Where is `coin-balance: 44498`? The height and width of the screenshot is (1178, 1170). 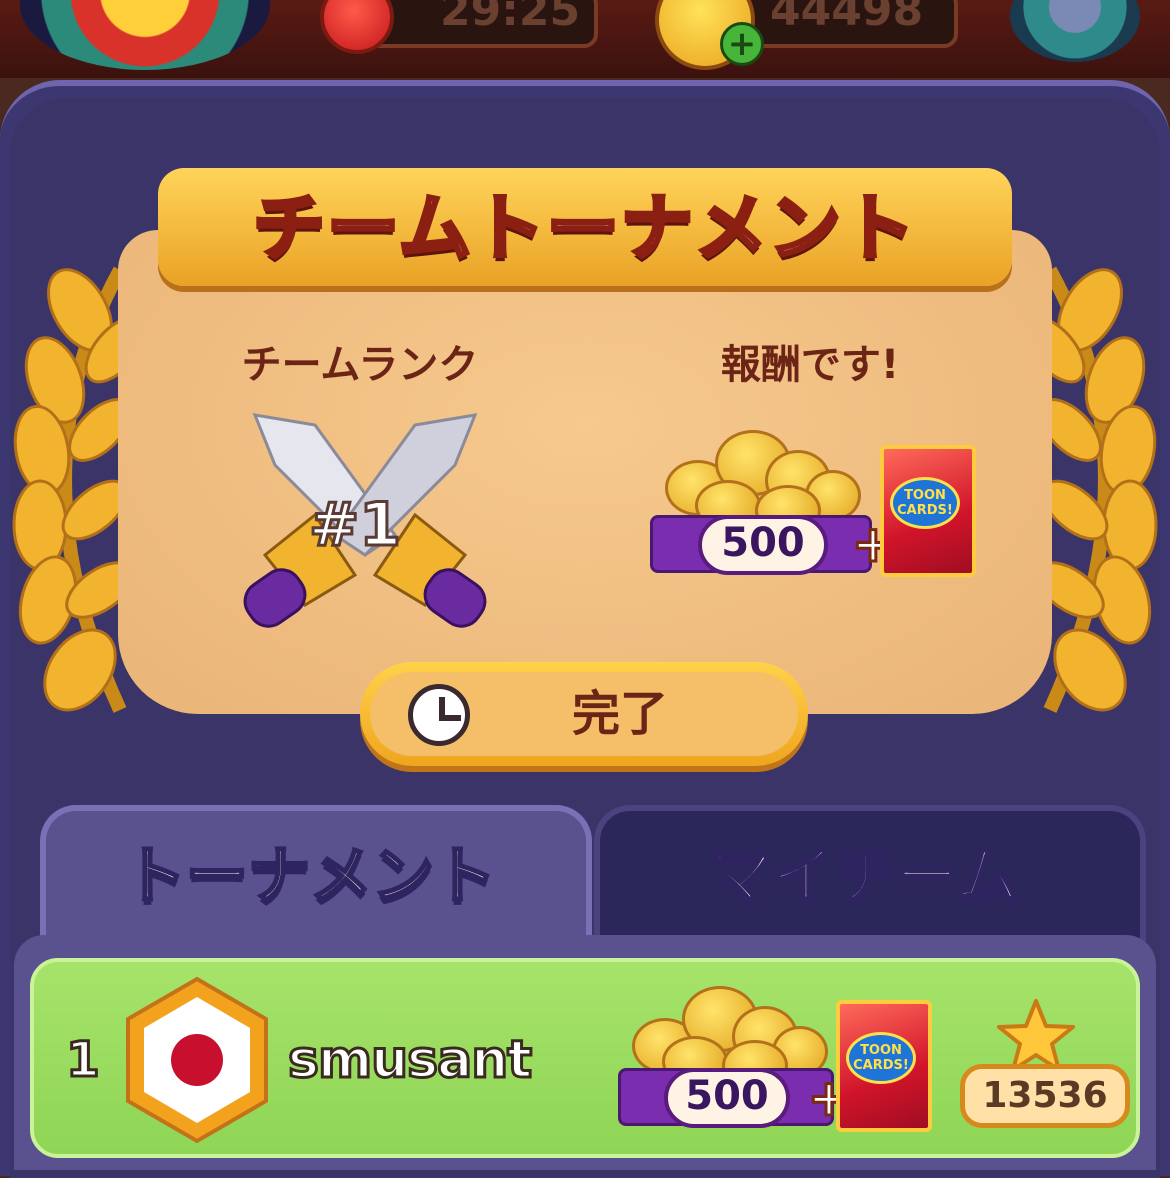 coin-balance: 44498 is located at coordinates (847, 18).